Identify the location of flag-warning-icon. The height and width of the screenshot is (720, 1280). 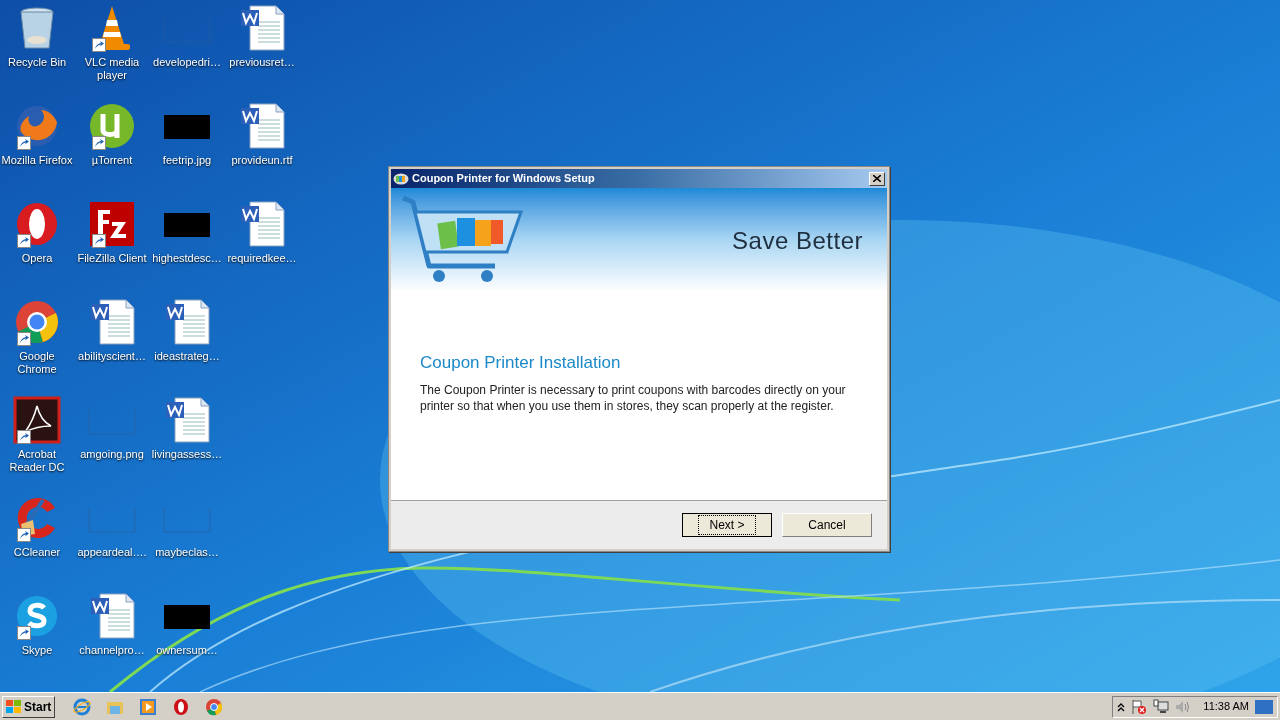
(1139, 706).